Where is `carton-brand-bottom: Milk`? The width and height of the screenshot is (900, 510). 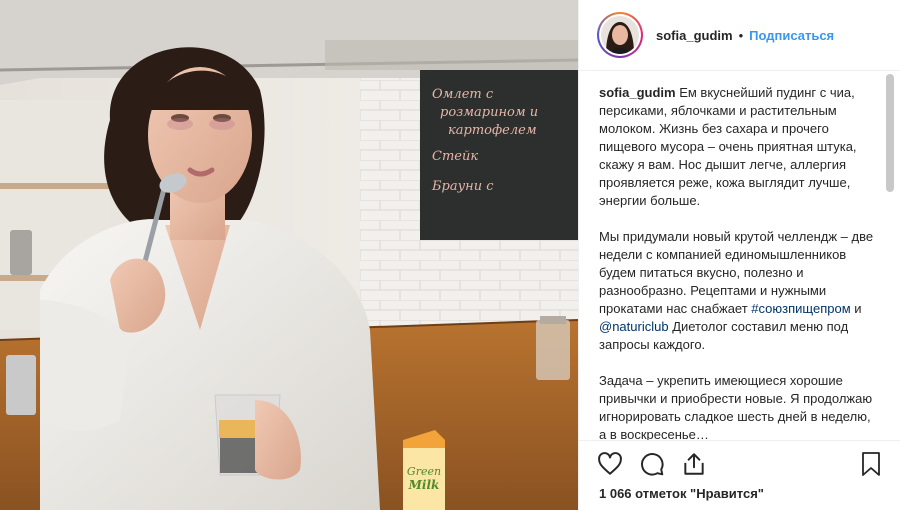 carton-brand-bottom: Milk is located at coordinates (424, 485).